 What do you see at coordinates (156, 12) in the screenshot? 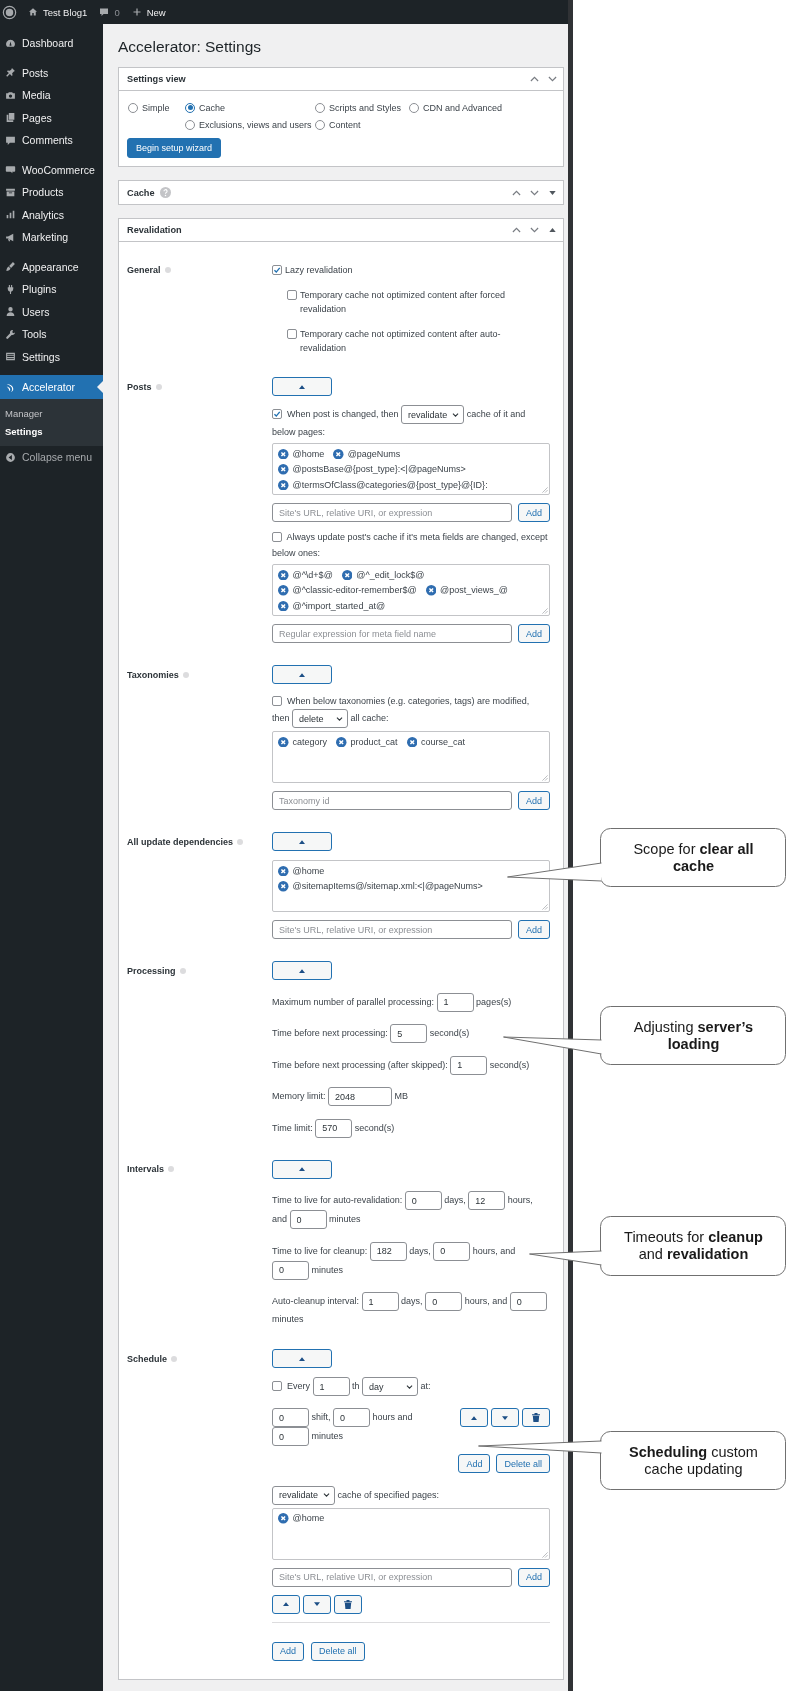
I see `new-link: New` at bounding box center [156, 12].